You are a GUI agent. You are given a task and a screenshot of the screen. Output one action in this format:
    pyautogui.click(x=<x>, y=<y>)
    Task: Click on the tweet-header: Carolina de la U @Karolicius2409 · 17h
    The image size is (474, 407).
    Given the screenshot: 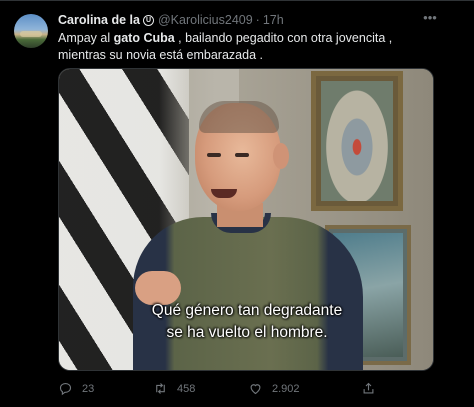 What is the action you would take?
    pyautogui.click(x=171, y=20)
    